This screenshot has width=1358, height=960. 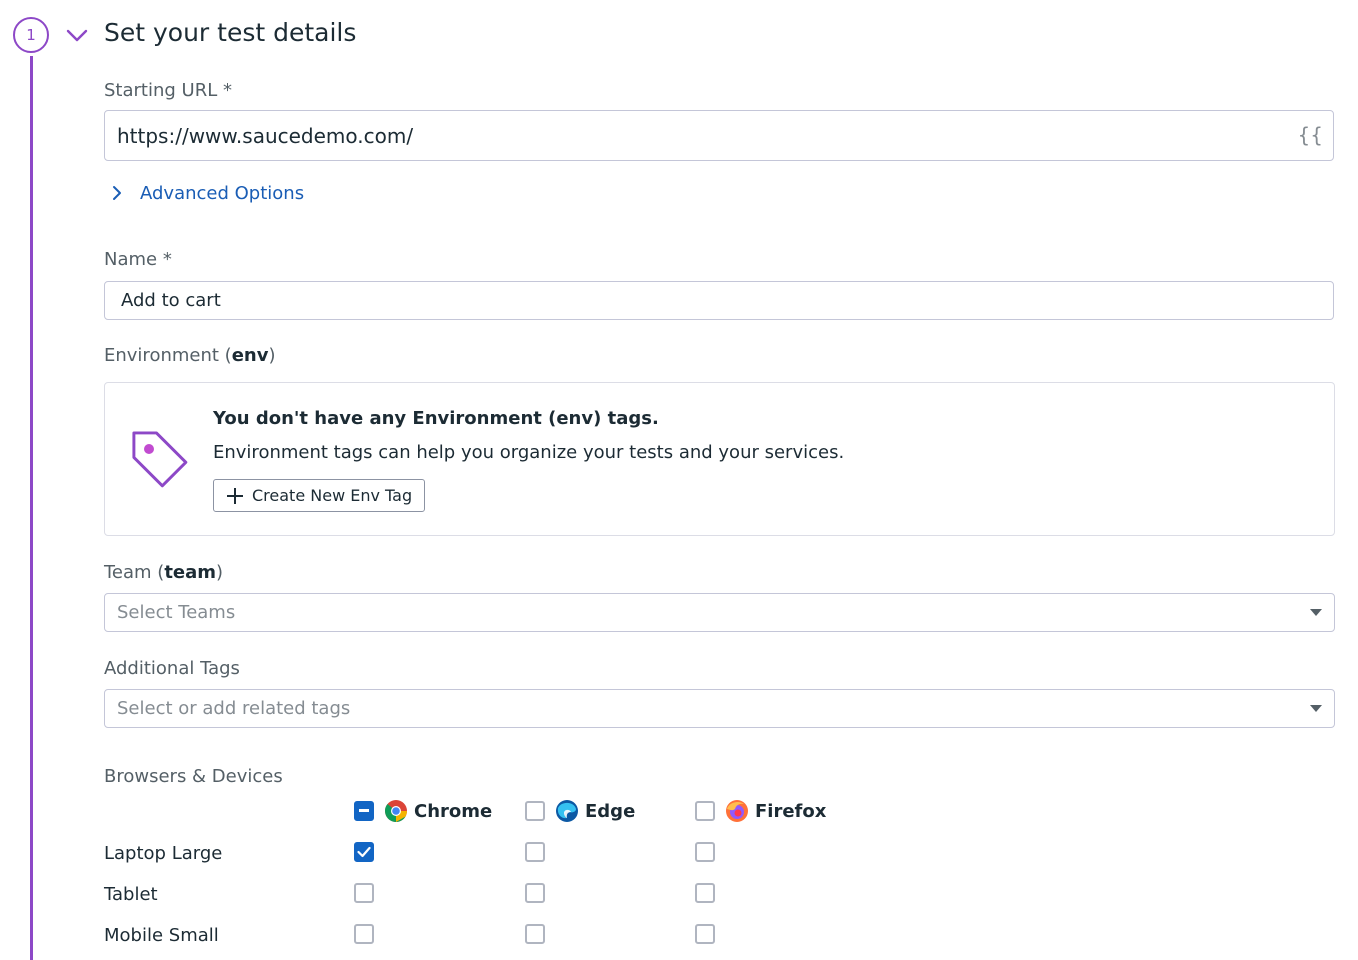 I want to click on tag-icon, so click(x=160, y=459).